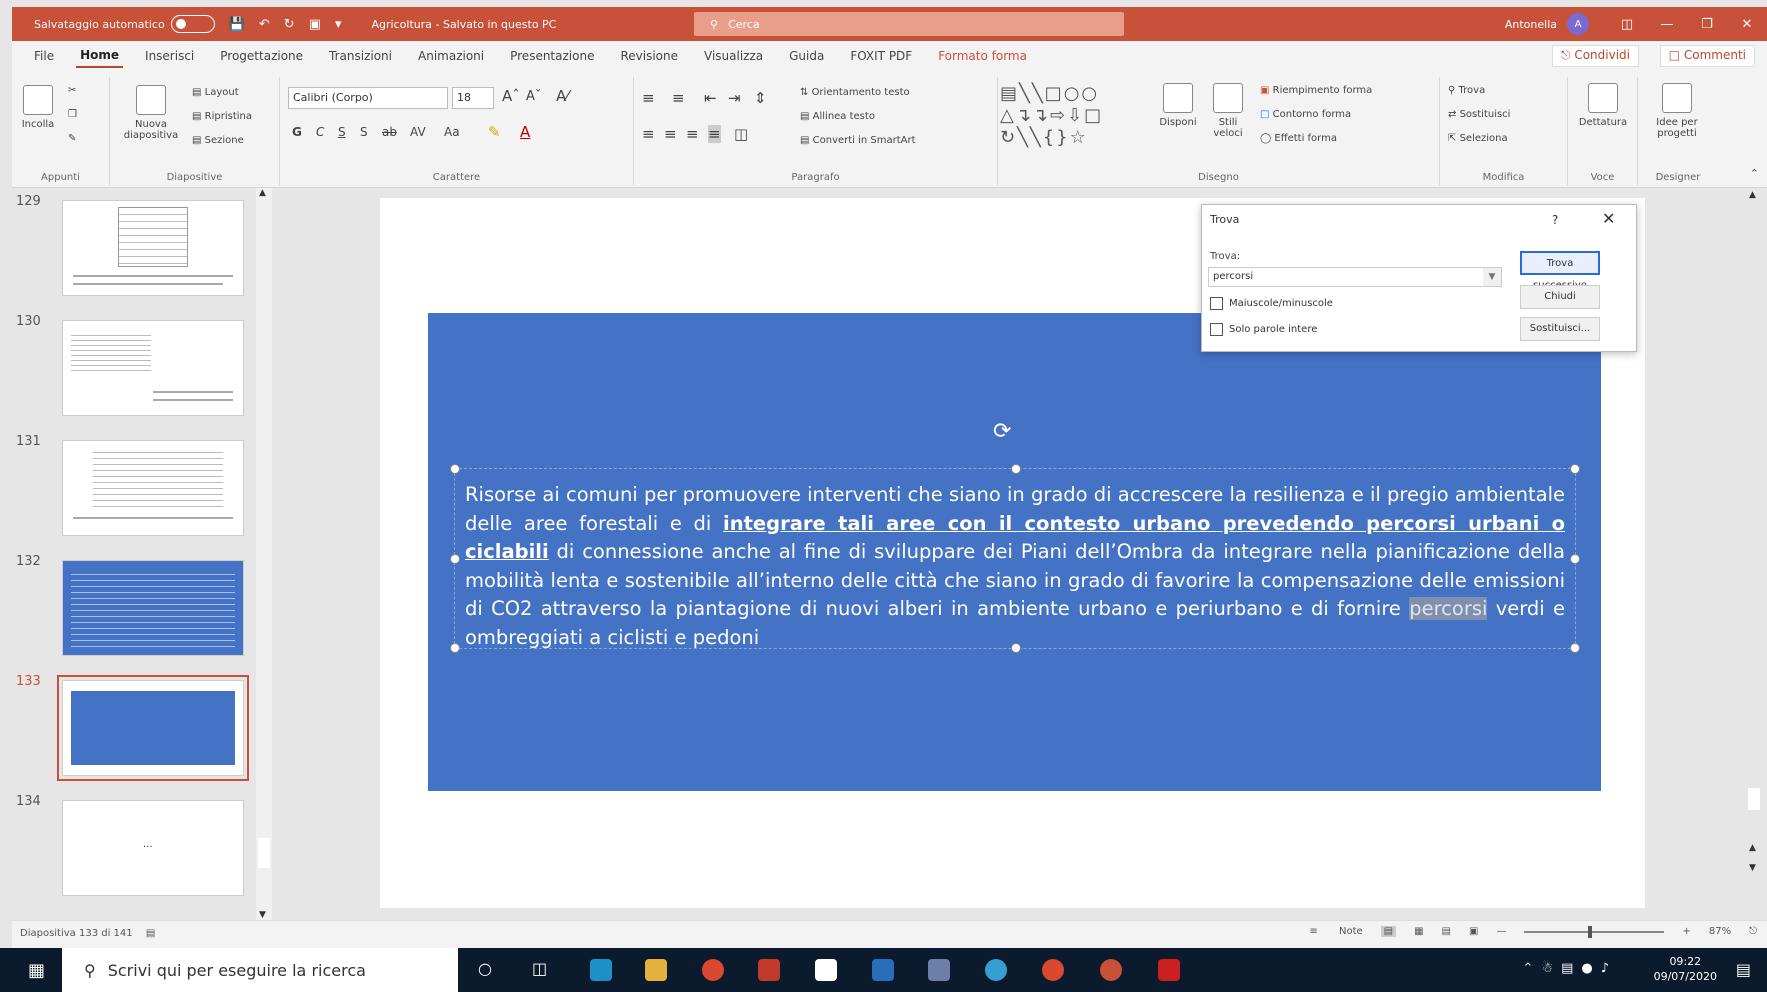 Image resolution: width=1767 pixels, height=992 pixels. Describe the element at coordinates (837, 116) in the screenshot. I see `align-text-button: ▤ Allinea testo` at that location.